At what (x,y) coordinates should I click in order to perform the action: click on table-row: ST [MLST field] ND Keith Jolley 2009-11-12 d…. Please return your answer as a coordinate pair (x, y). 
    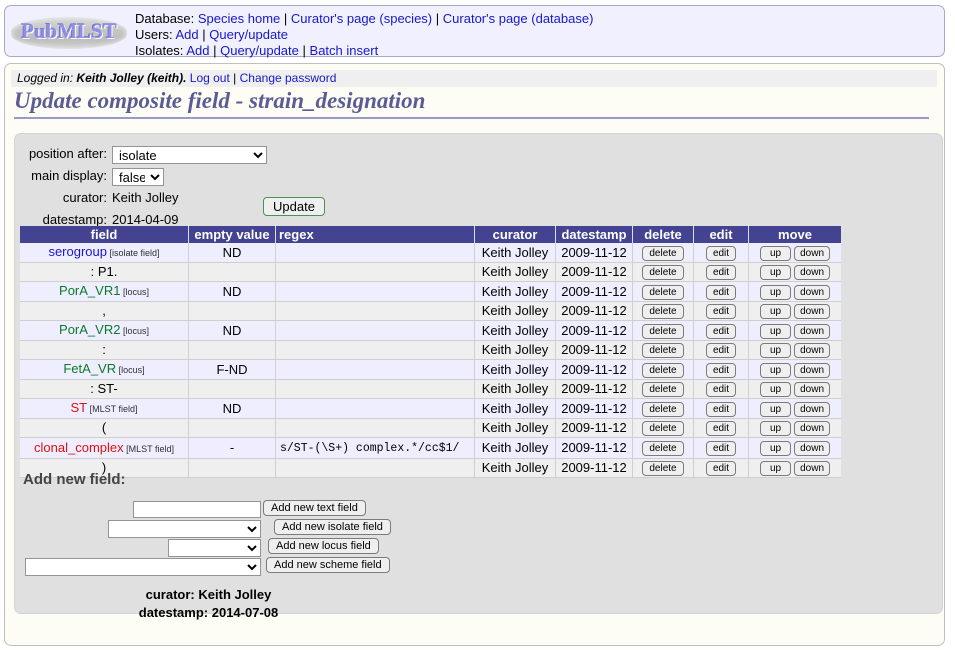
    Looking at the image, I should click on (430, 408).